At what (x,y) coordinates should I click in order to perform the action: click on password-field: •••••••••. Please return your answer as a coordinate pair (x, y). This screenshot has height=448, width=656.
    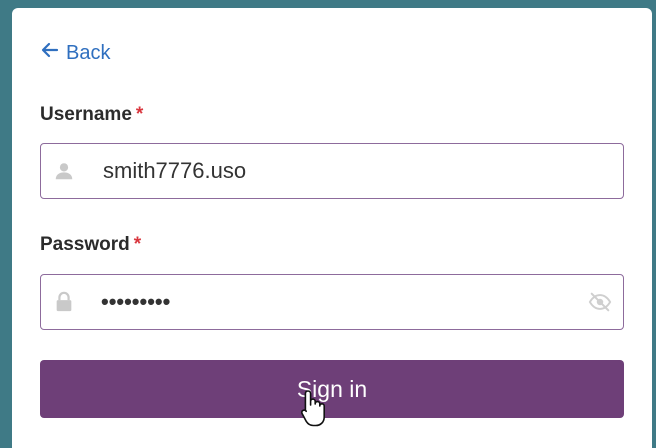
    Looking at the image, I should click on (332, 302).